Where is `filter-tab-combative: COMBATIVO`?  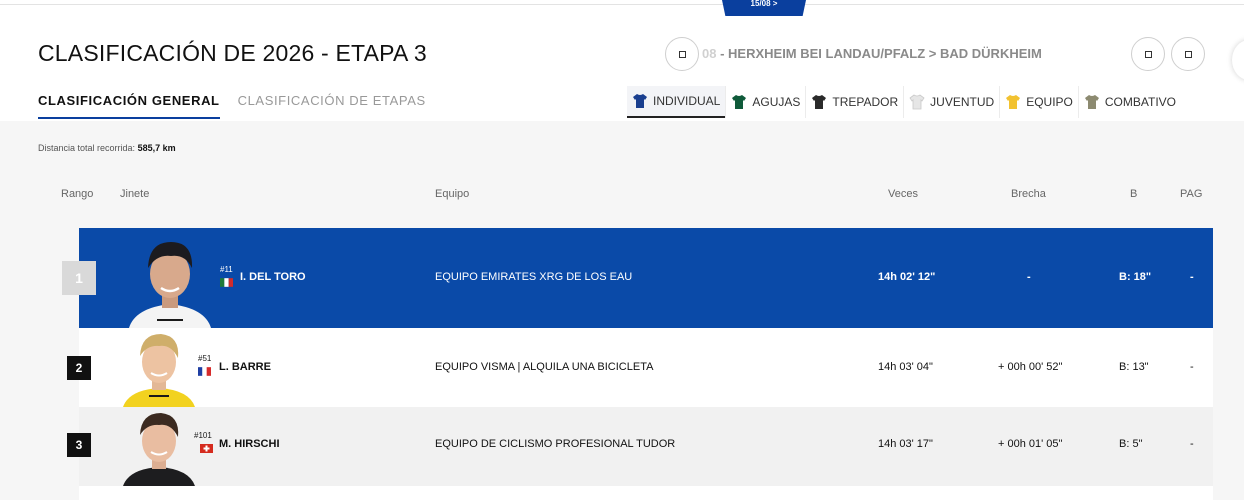 filter-tab-combative: COMBATIVO is located at coordinates (1129, 102).